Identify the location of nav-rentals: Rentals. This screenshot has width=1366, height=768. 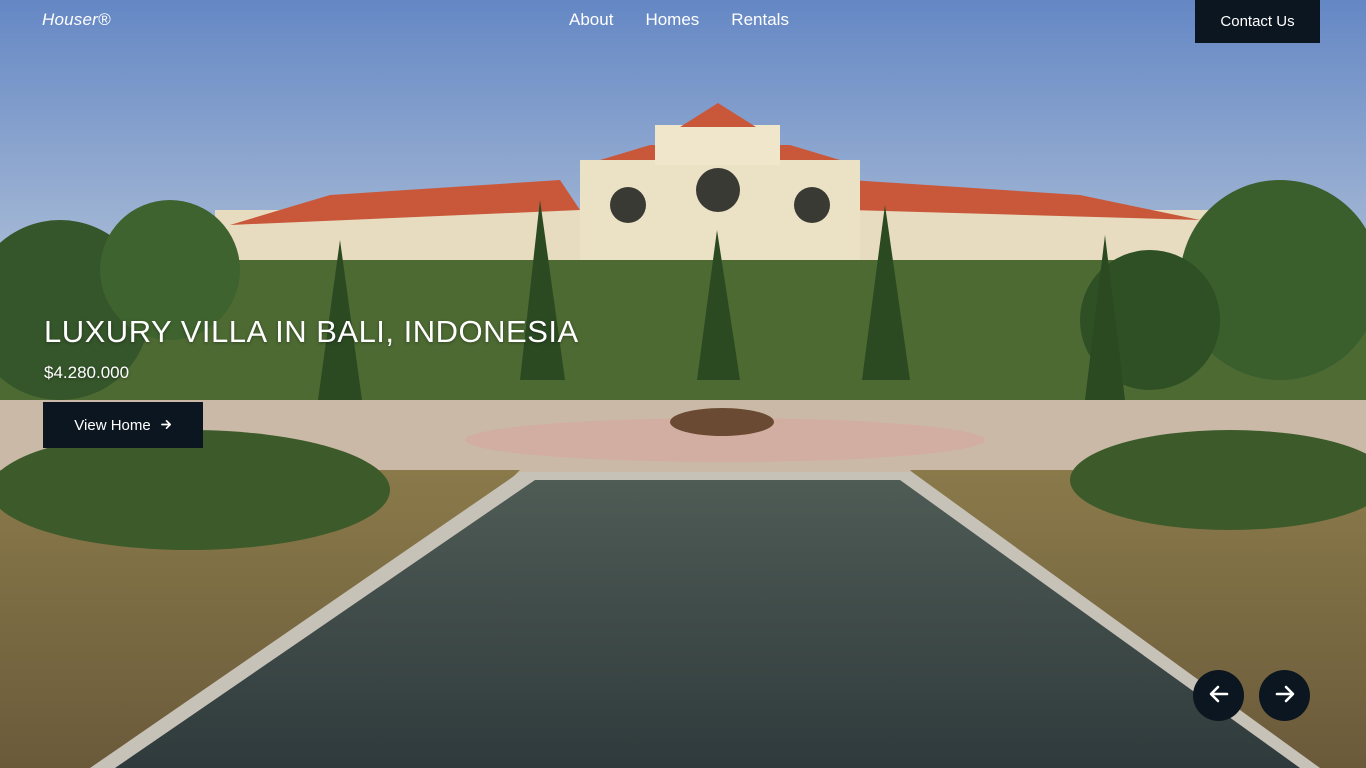
(760, 20).